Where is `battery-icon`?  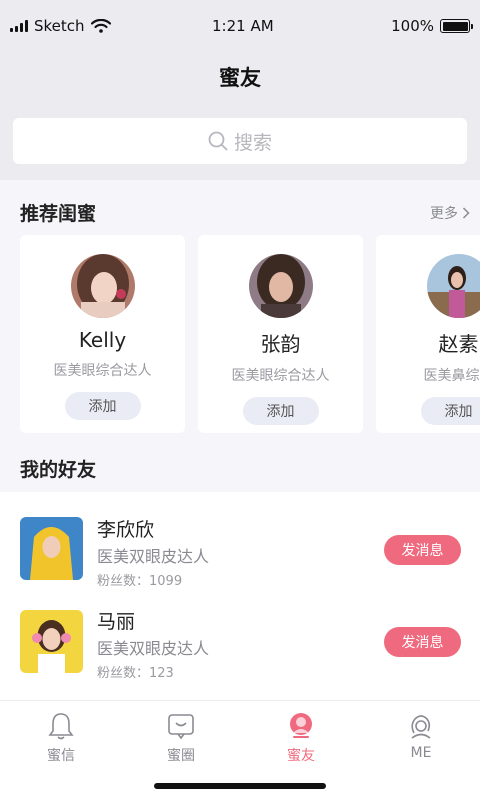 battery-icon is located at coordinates (456, 26).